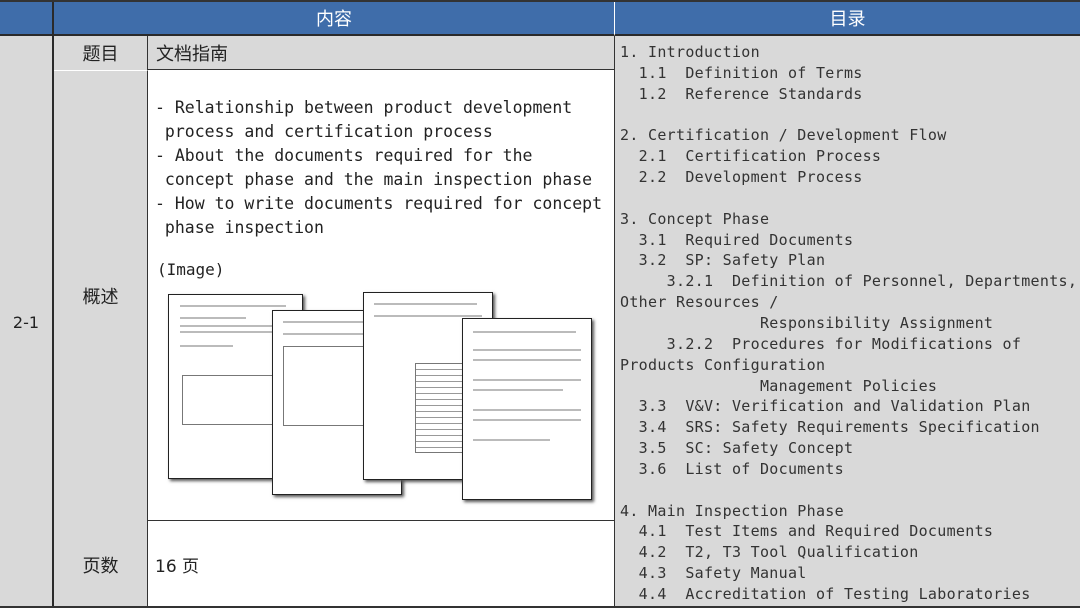 The width and height of the screenshot is (1080, 614). I want to click on summary-line: - About the documents required for the, so click(344, 155).